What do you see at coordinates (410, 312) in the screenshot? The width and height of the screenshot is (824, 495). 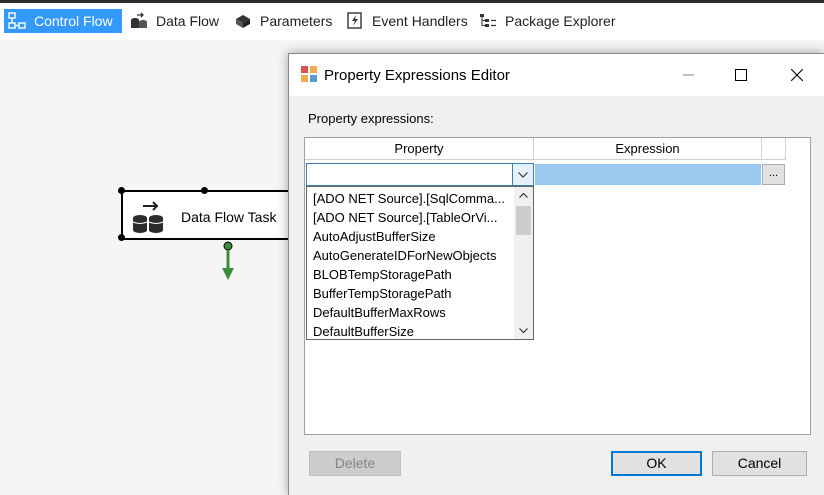 I see `dropdown-item: DefaultBufferMaxRows` at bounding box center [410, 312].